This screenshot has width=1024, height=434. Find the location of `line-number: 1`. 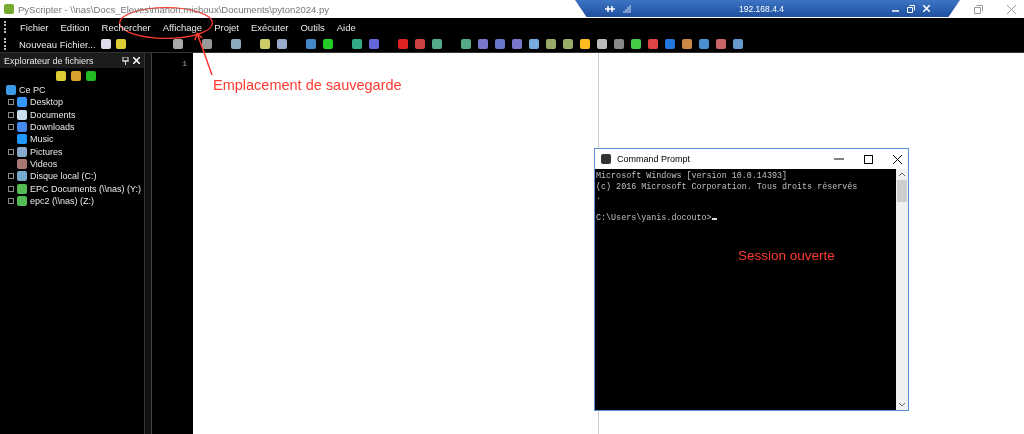

line-number: 1 is located at coordinates (184, 63).